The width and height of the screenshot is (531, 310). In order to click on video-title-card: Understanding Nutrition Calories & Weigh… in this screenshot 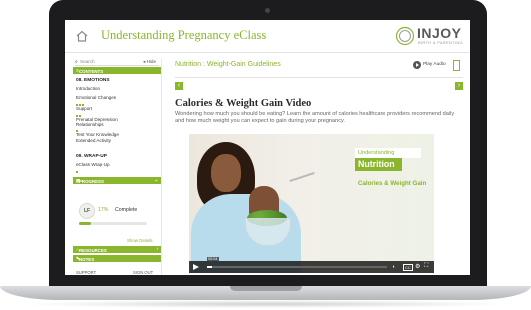, I will do `click(390, 171)`.